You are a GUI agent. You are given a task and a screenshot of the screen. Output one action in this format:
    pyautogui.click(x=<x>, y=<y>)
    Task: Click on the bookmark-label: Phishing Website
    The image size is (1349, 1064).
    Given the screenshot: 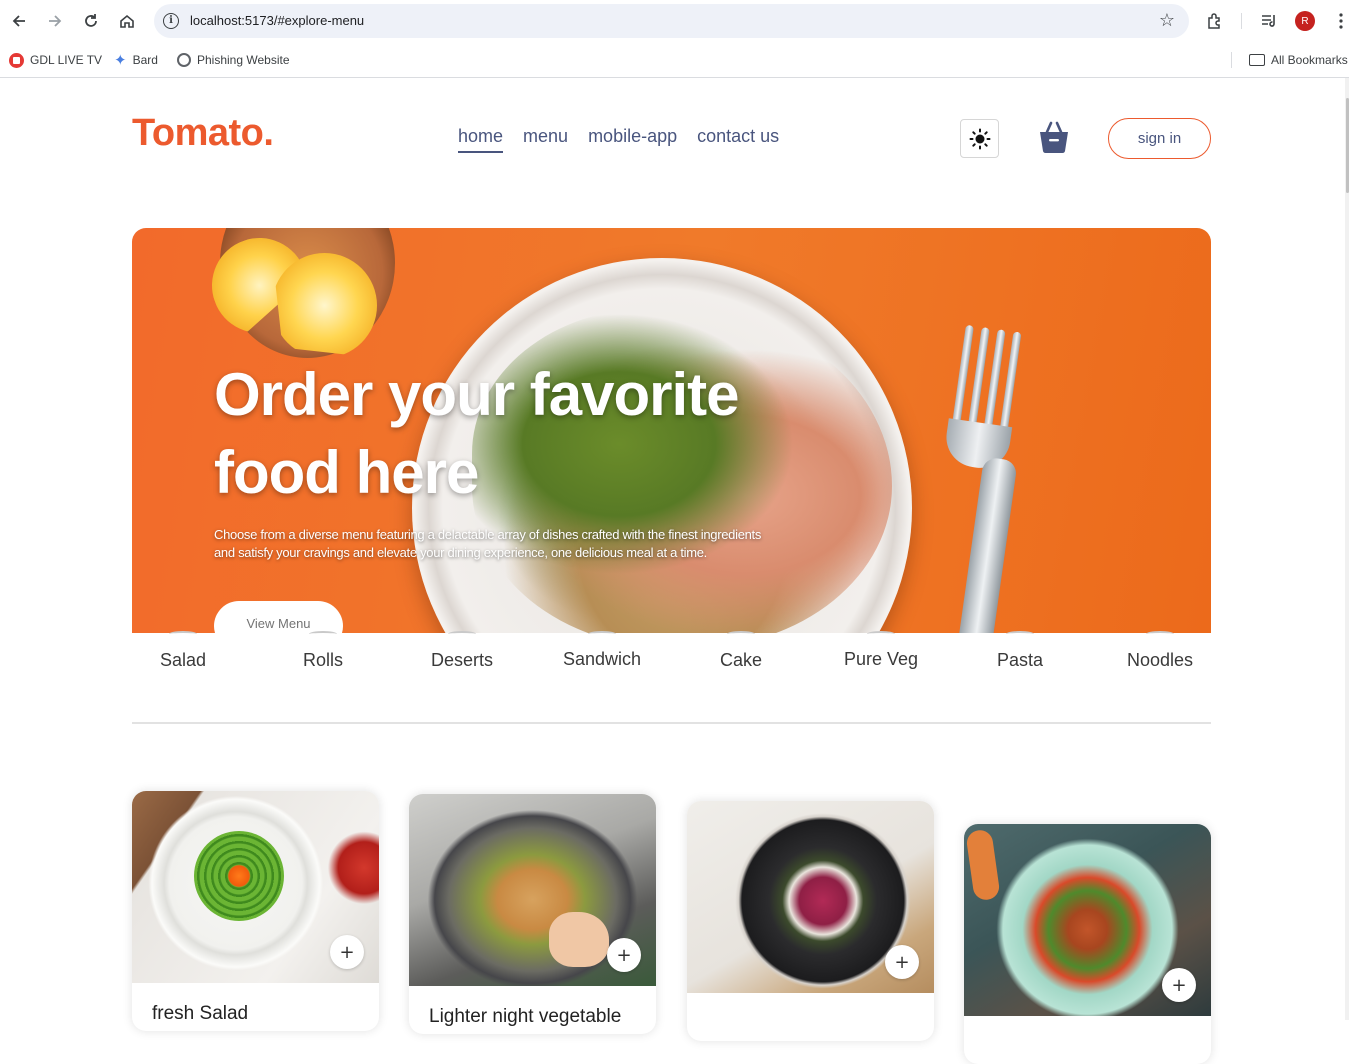 What is the action you would take?
    pyautogui.click(x=243, y=60)
    